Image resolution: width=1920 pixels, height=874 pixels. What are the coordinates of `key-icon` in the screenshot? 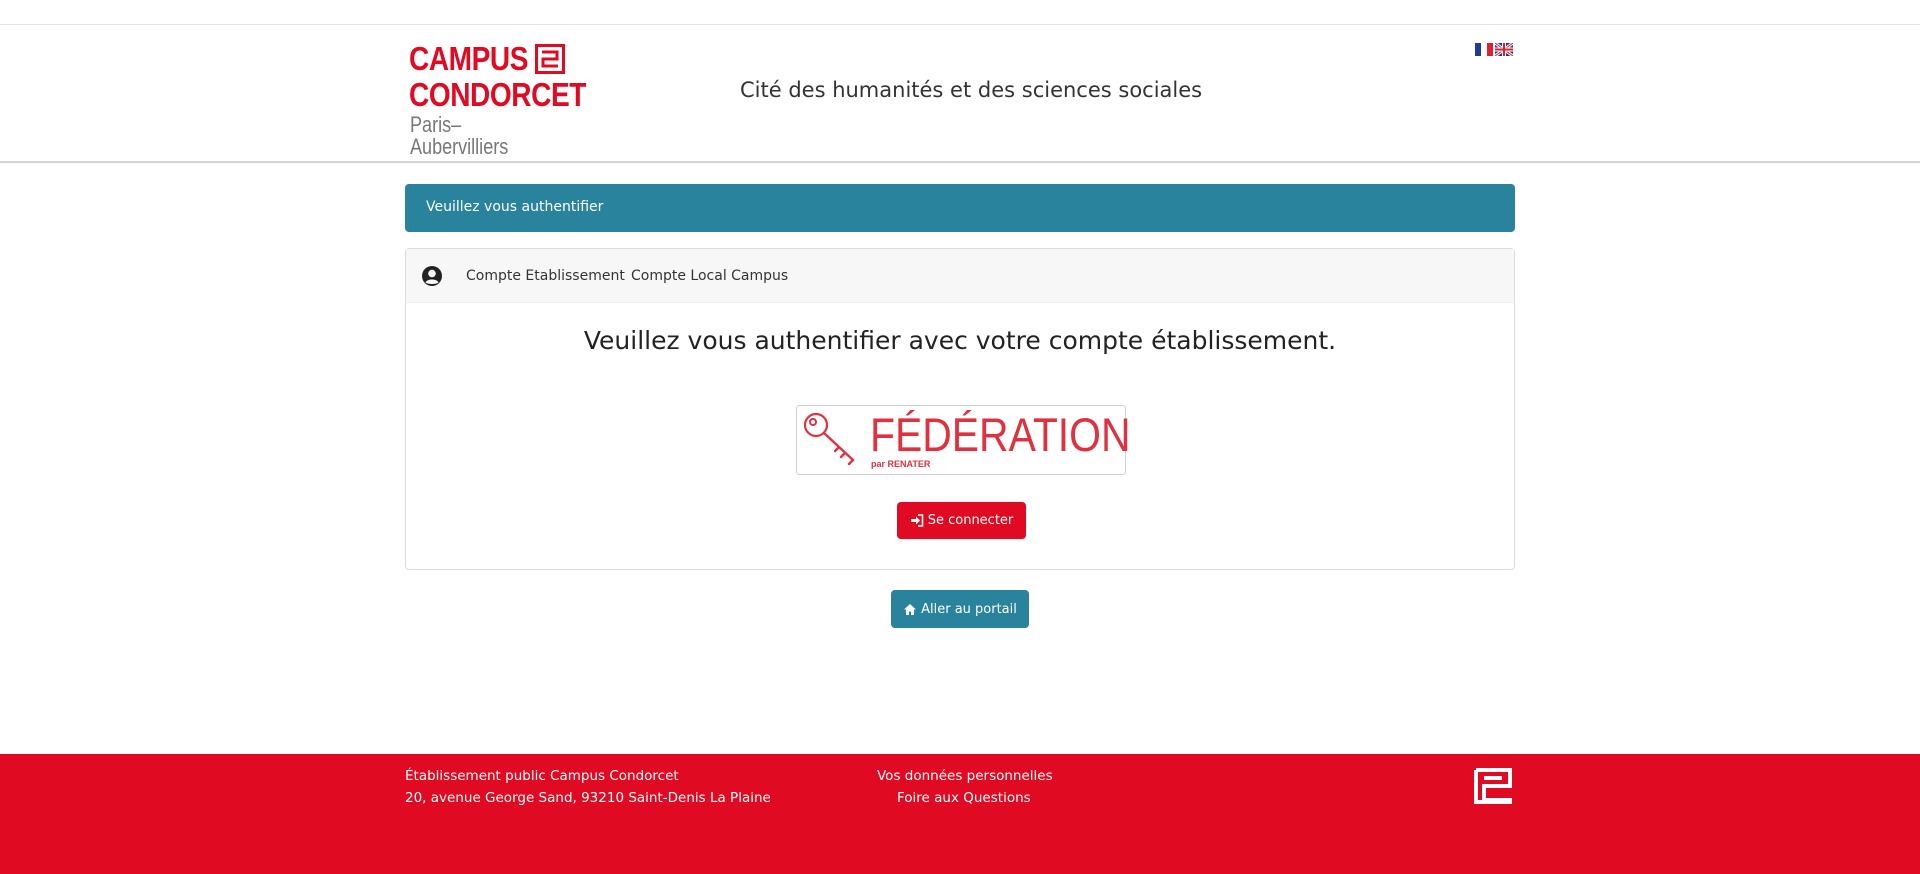 It's located at (829, 439).